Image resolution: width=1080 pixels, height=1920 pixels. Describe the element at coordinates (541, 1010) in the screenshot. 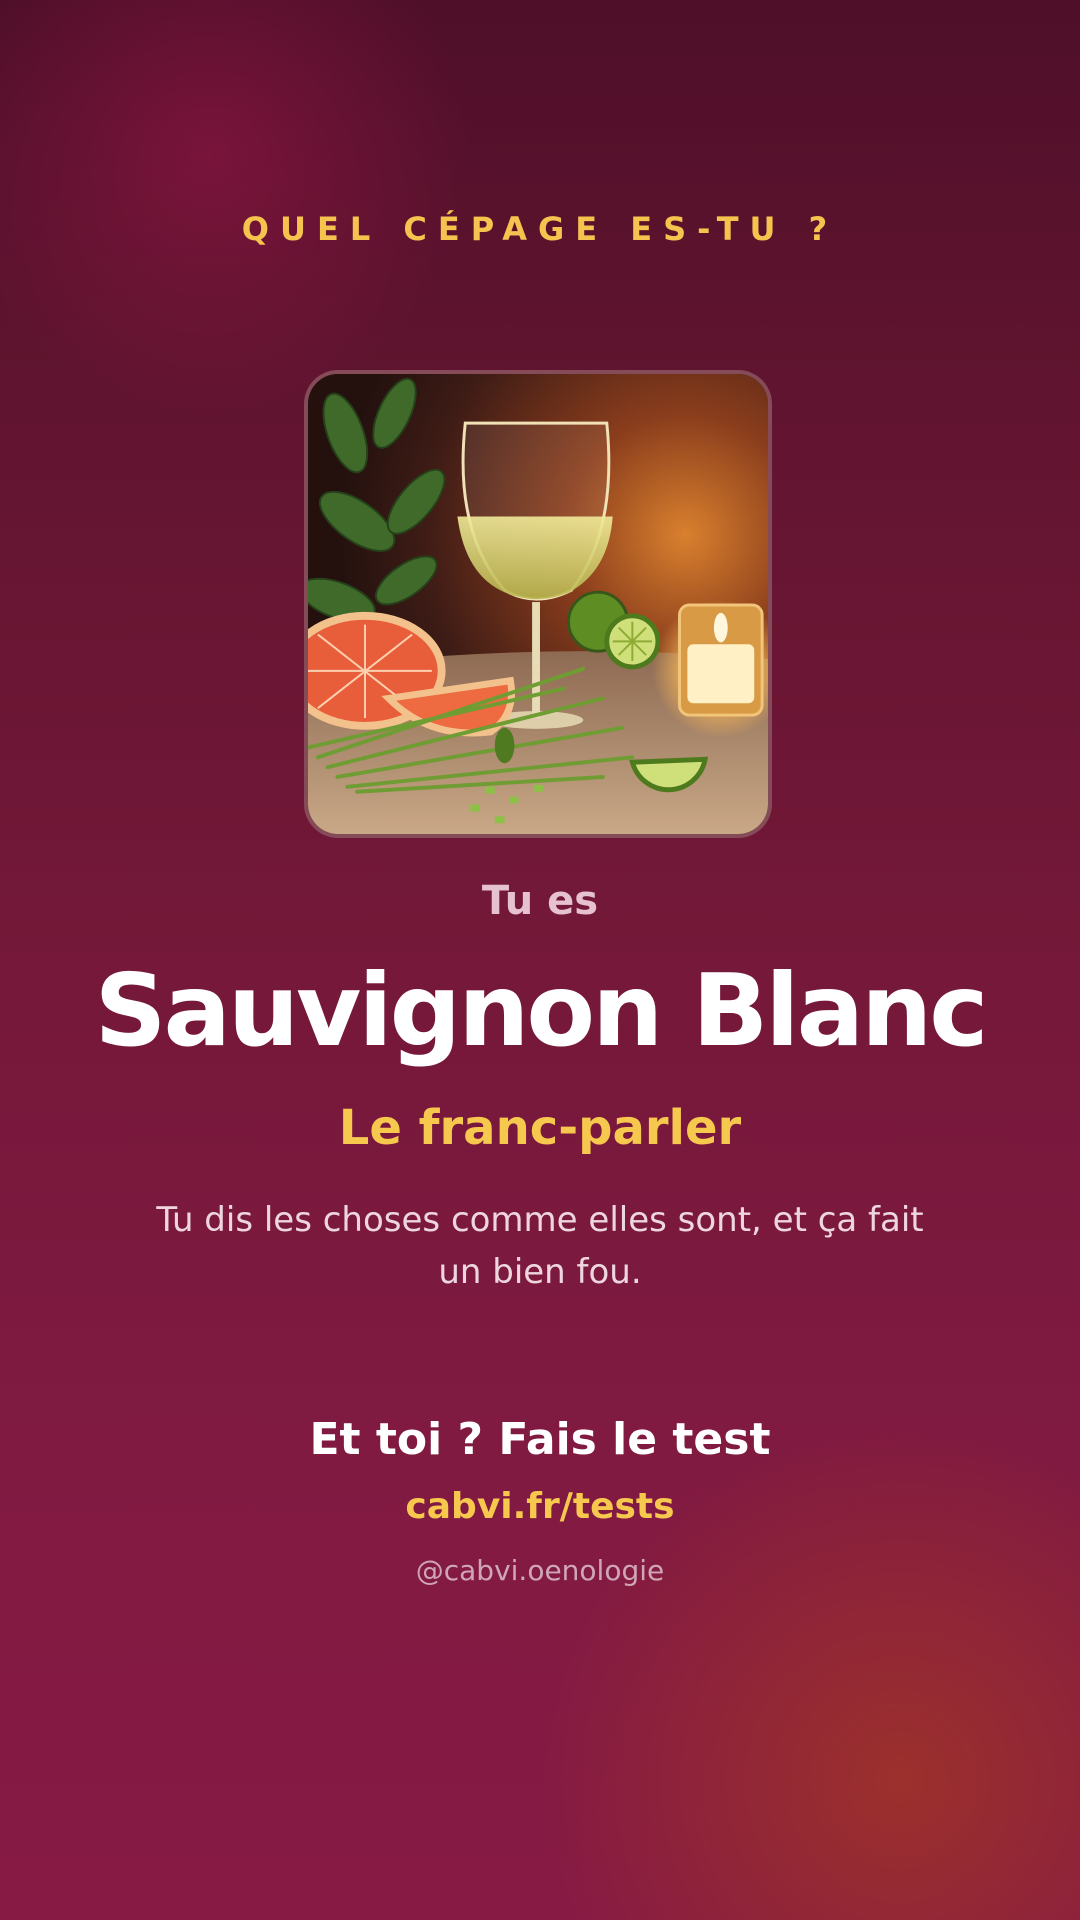

I see `grape-variety-title: Sauvignon Blanc` at that location.